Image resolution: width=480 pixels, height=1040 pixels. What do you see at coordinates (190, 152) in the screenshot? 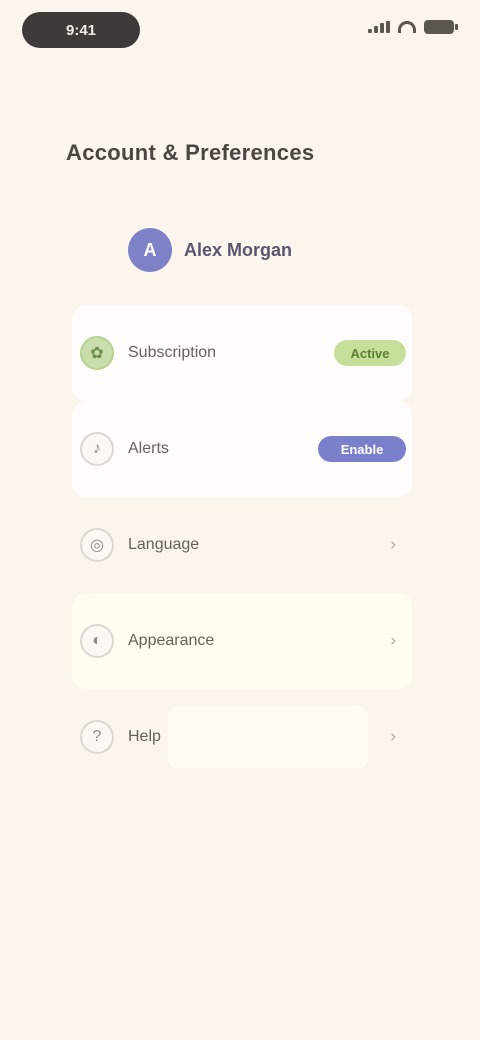
I see `page-title: Account & Preferences` at bounding box center [190, 152].